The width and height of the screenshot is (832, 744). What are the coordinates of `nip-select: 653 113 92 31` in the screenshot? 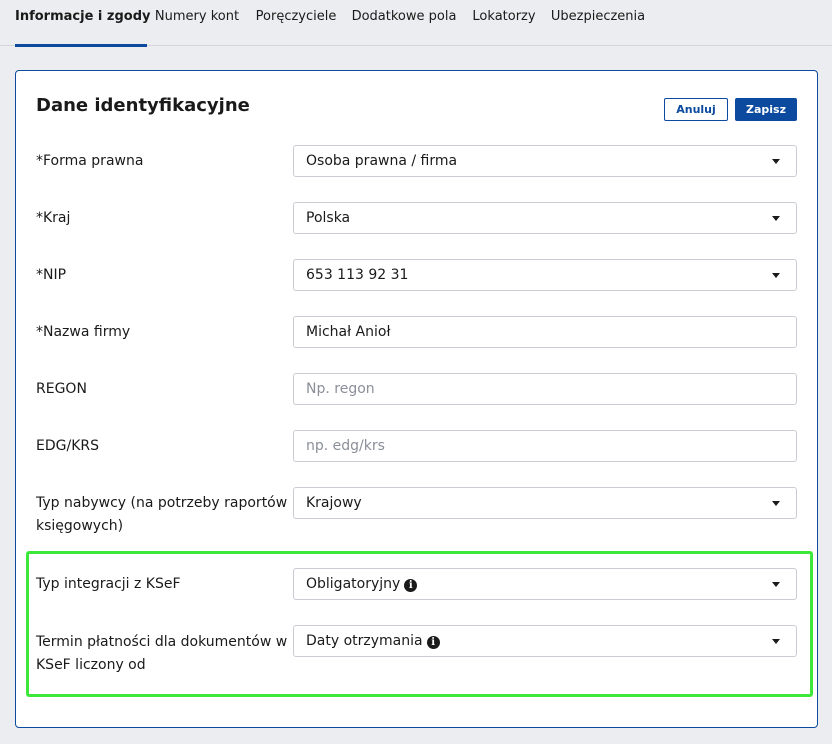 It's located at (545, 275).